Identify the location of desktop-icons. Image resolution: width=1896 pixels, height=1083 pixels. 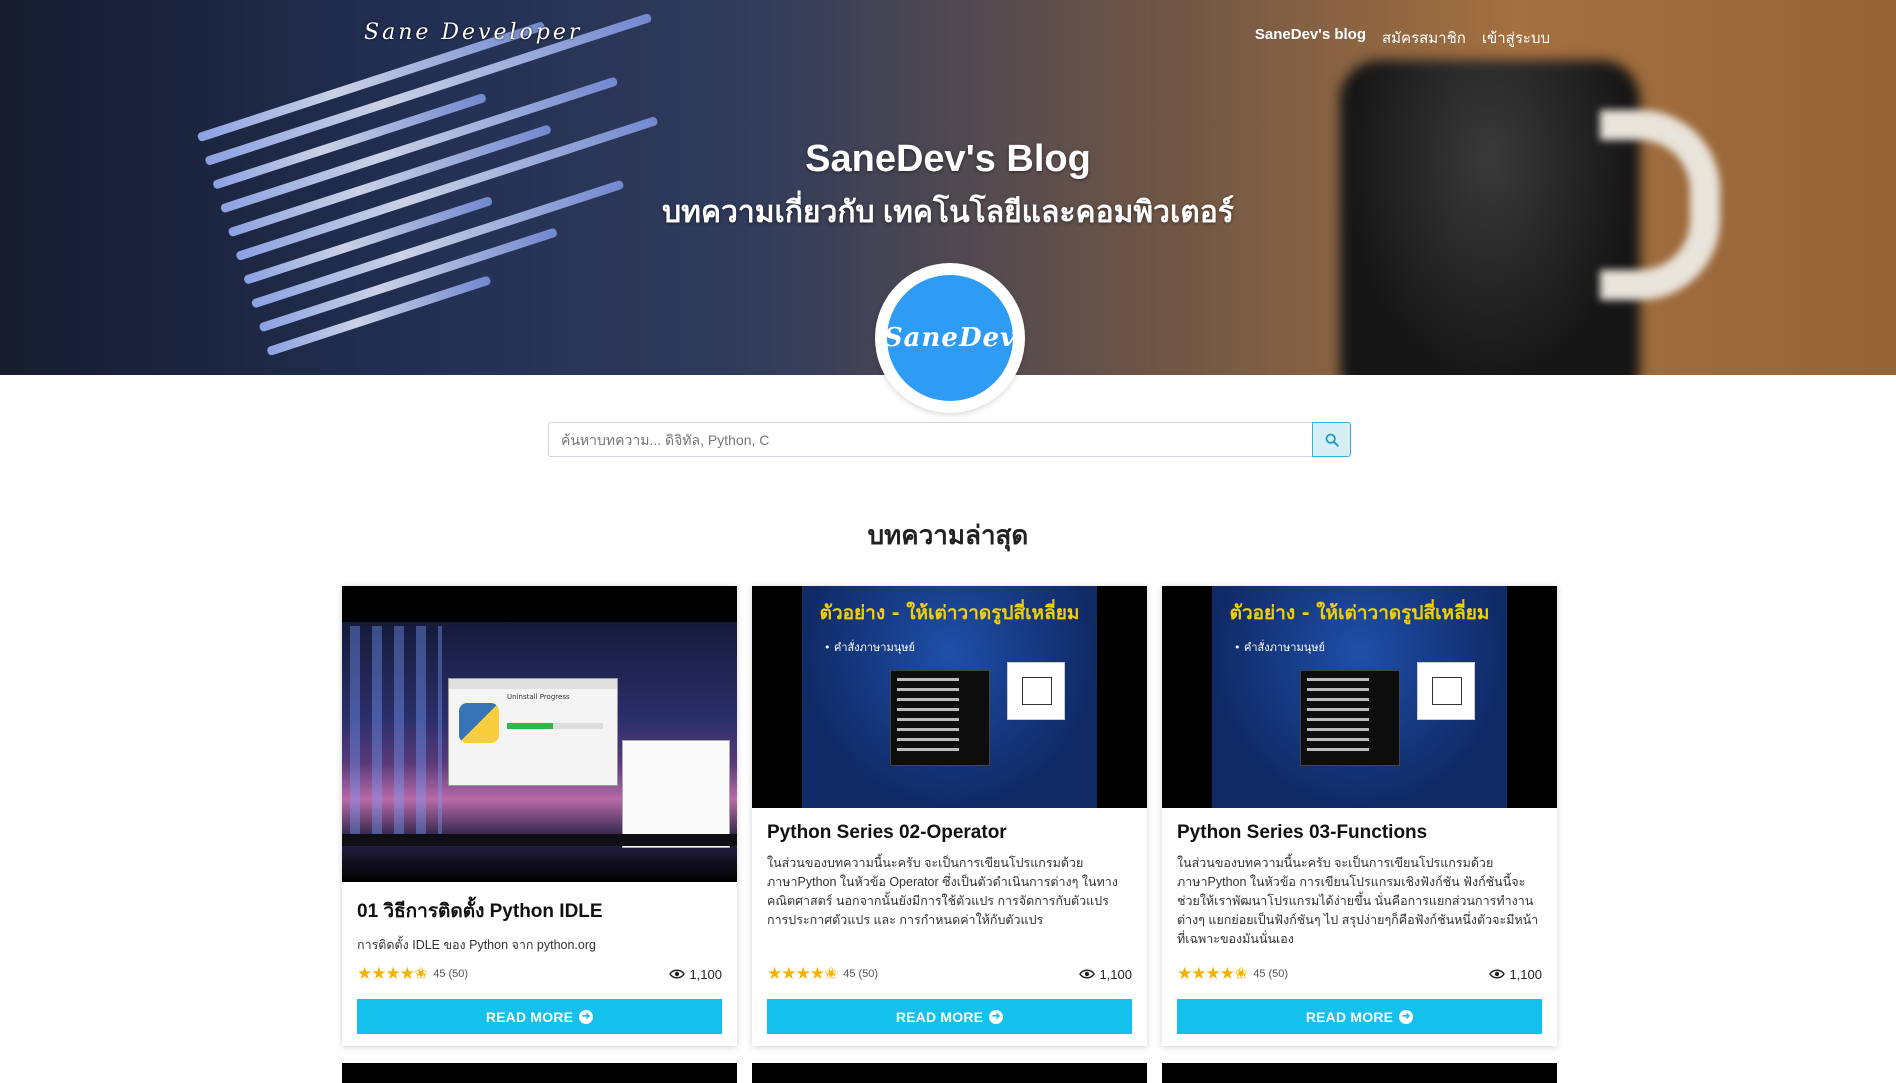
(394, 731).